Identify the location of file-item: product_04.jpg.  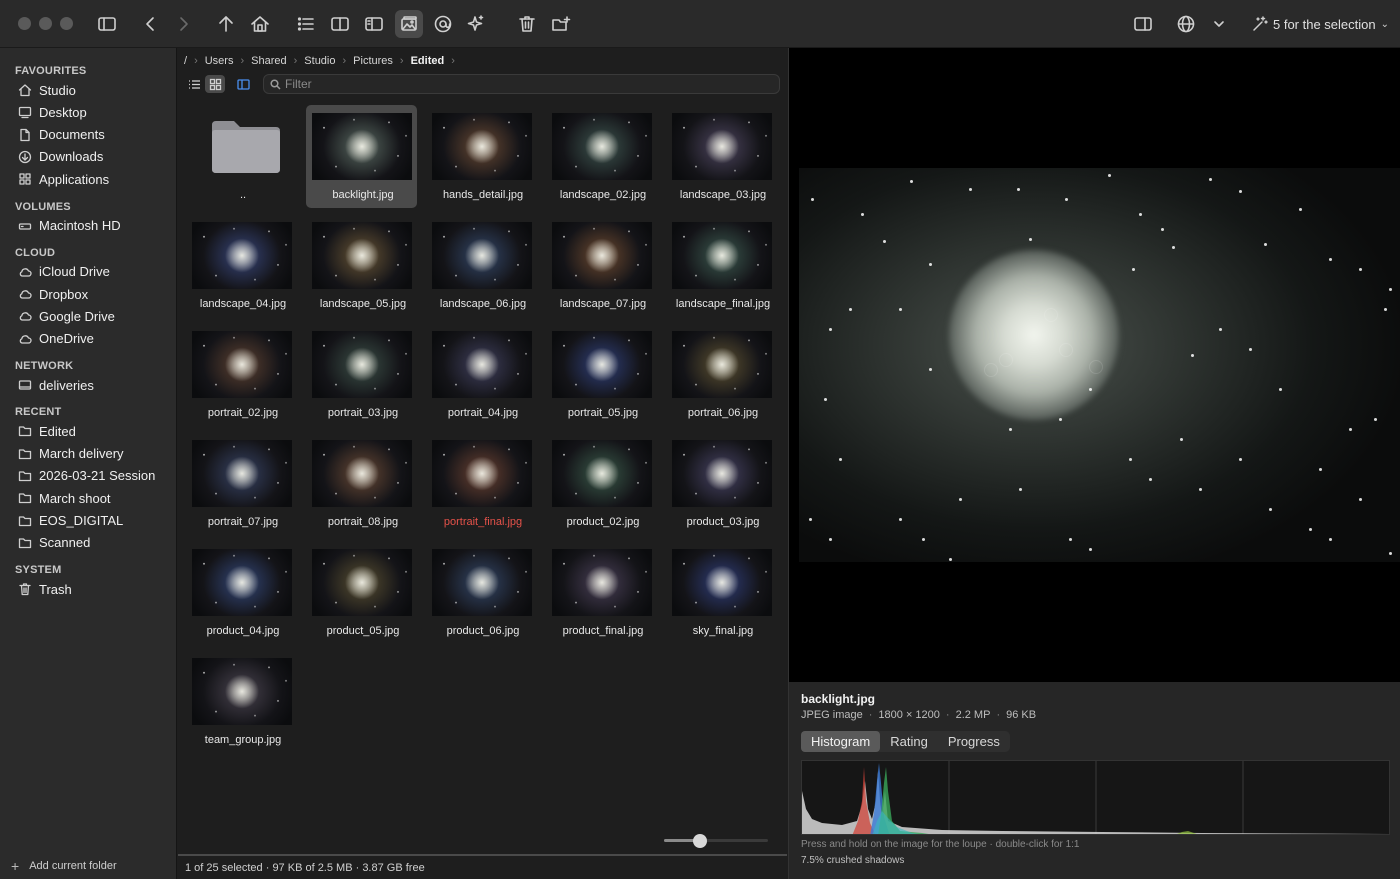
(243, 593).